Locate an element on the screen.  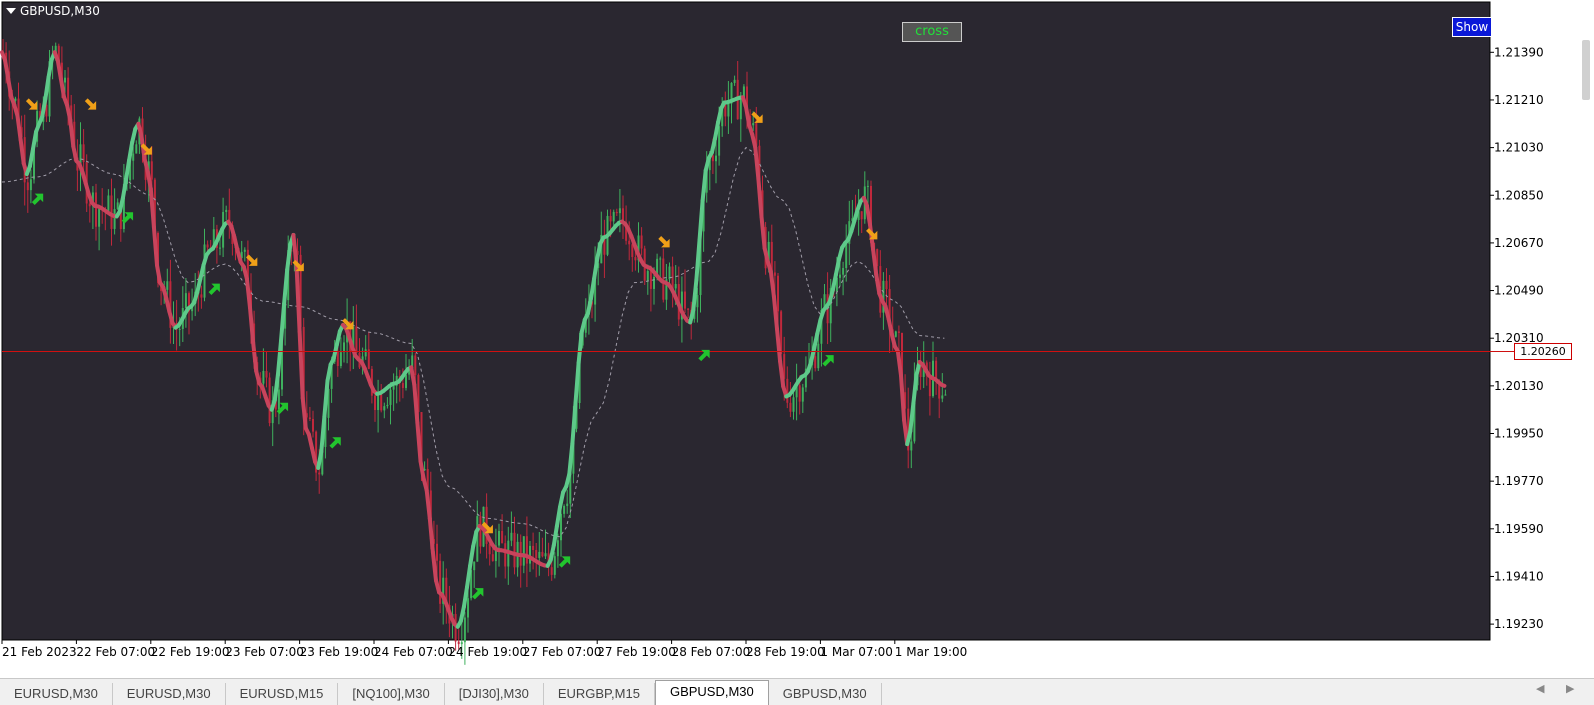
chart-title: GBPUSD,M30 is located at coordinates (53, 11).